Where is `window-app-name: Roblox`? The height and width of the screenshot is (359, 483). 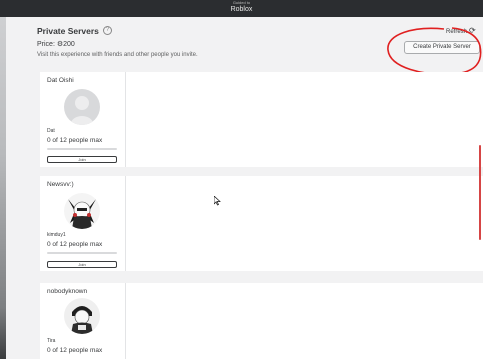
window-app-name: Roblox is located at coordinates (241, 9).